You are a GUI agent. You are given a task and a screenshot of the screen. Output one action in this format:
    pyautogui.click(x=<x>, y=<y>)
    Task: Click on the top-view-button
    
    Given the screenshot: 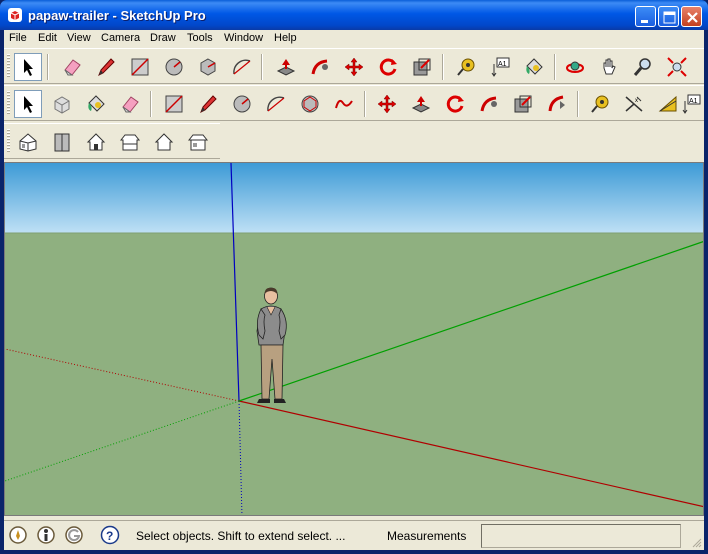 What is the action you would take?
    pyautogui.click(x=62, y=142)
    